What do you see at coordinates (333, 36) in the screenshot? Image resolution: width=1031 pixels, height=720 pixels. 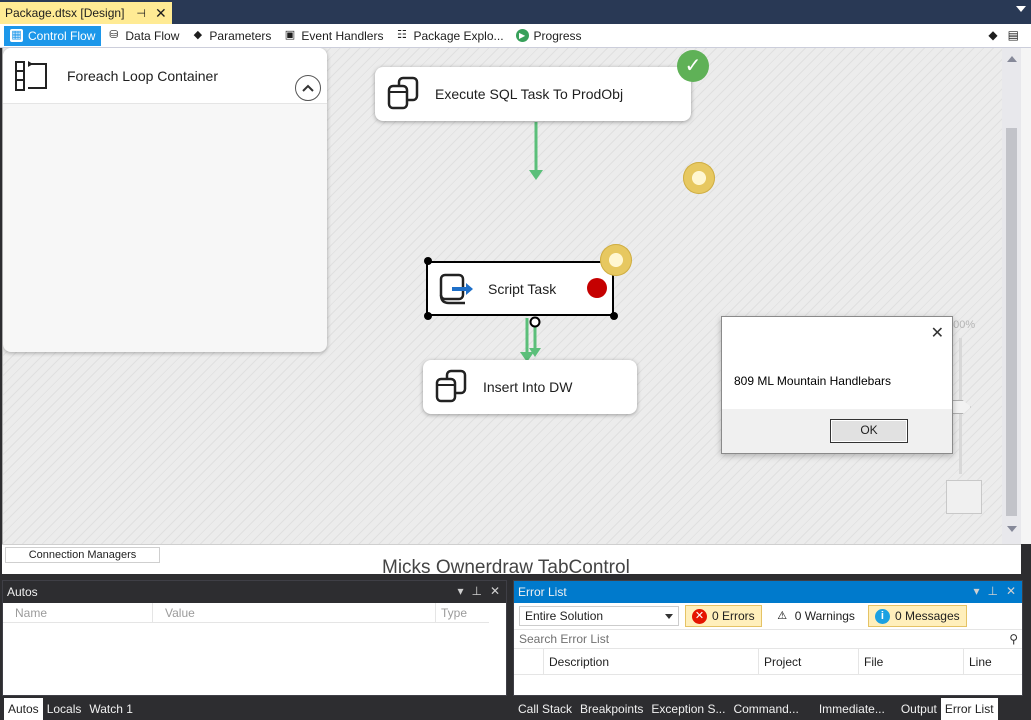 I see `tab-event-handlers: ▣ Event Handlers` at bounding box center [333, 36].